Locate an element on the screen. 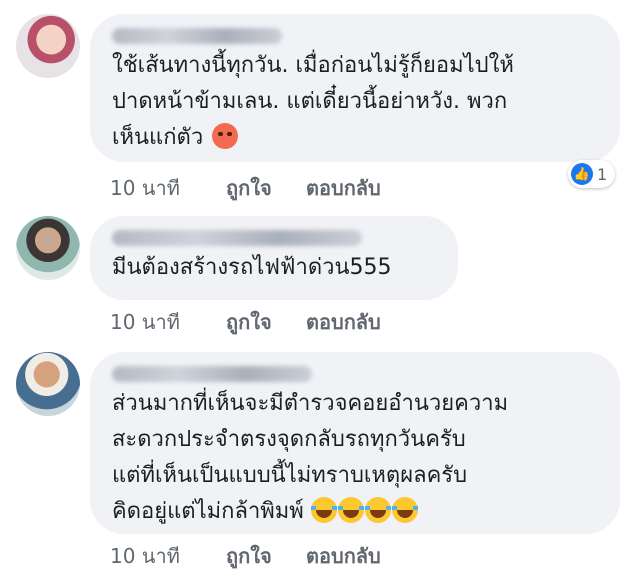 Image resolution: width=628 pixels, height=581 pixels. comment-text: มีนต้องสร้างรถไฟฟ้าด่วน555 is located at coordinates (252, 267).